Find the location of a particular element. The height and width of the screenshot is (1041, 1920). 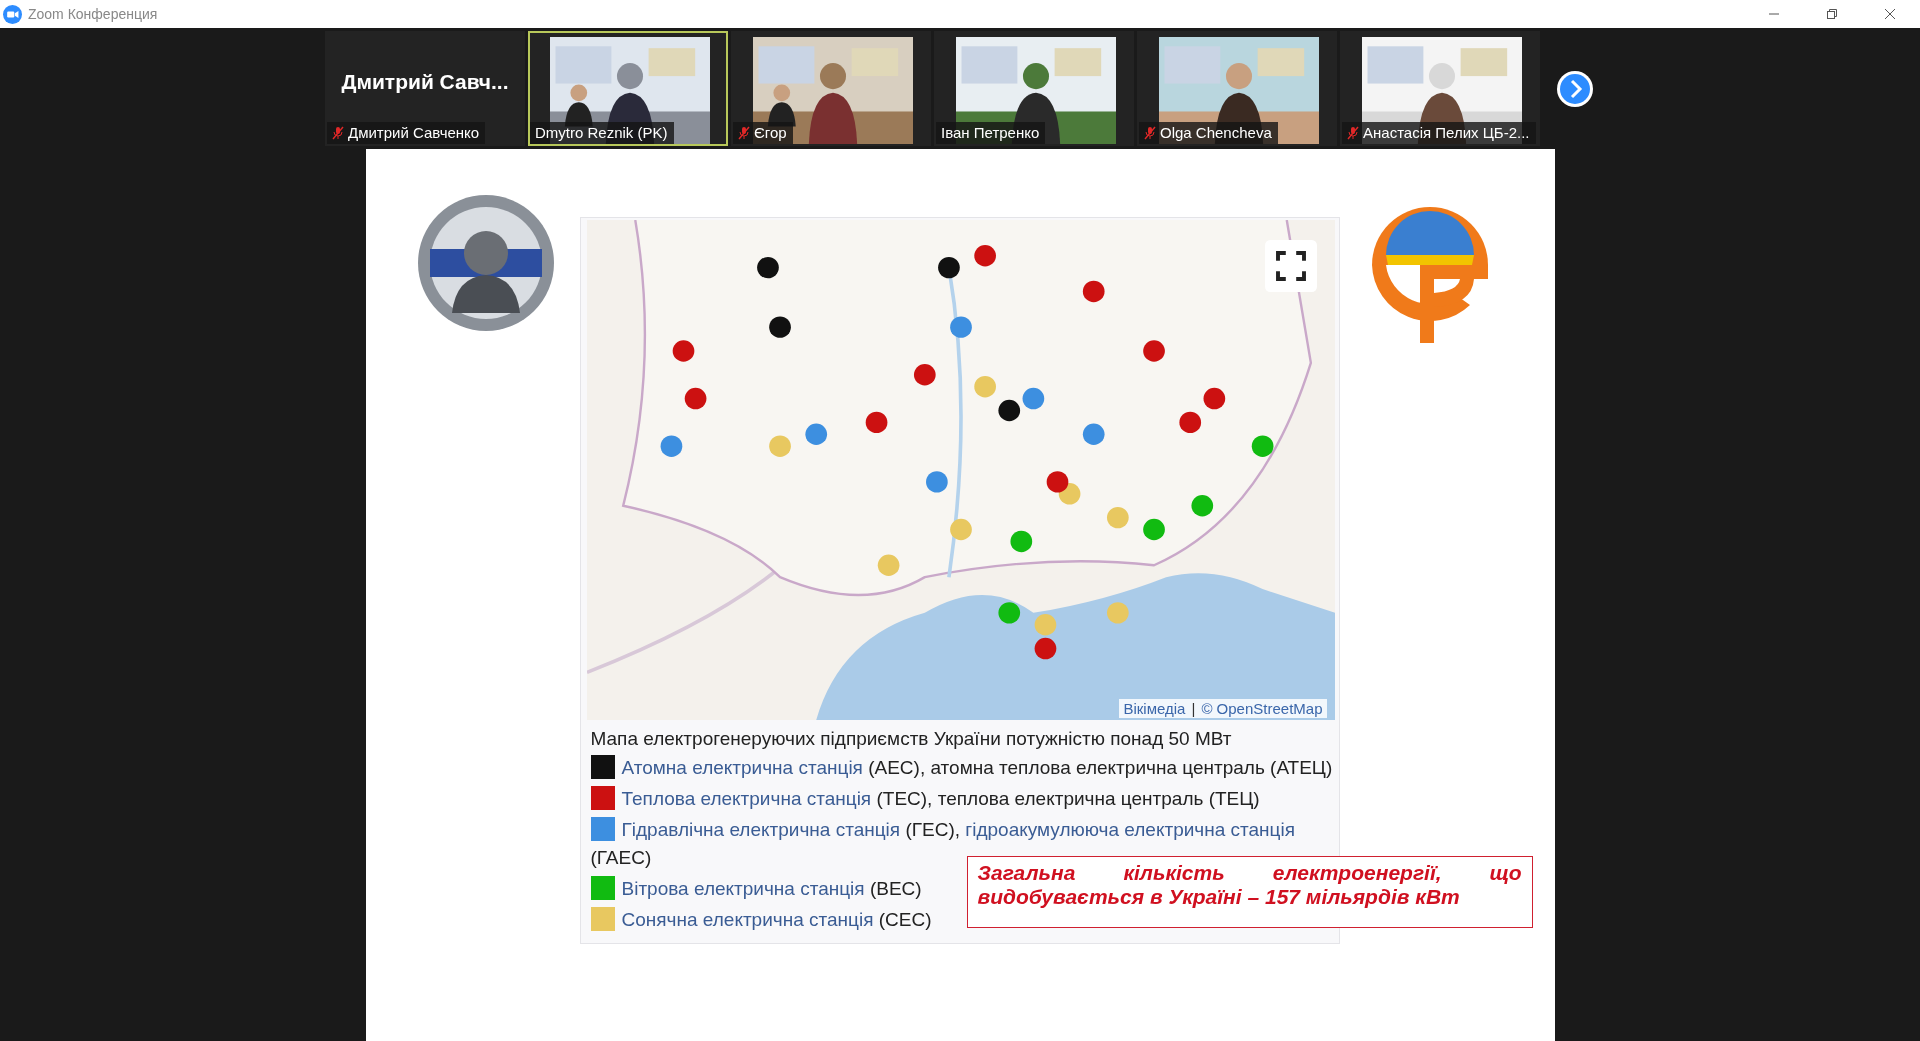

legend-link: Вітрова електрична станція is located at coordinates (743, 888).